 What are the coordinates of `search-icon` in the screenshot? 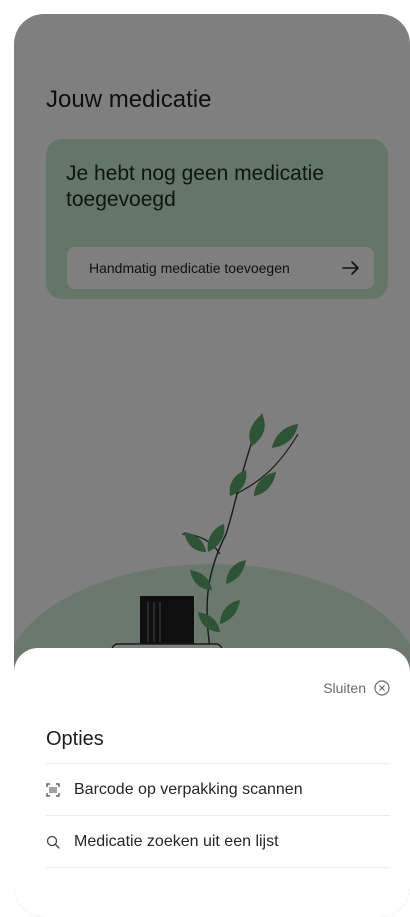 It's located at (53, 842).